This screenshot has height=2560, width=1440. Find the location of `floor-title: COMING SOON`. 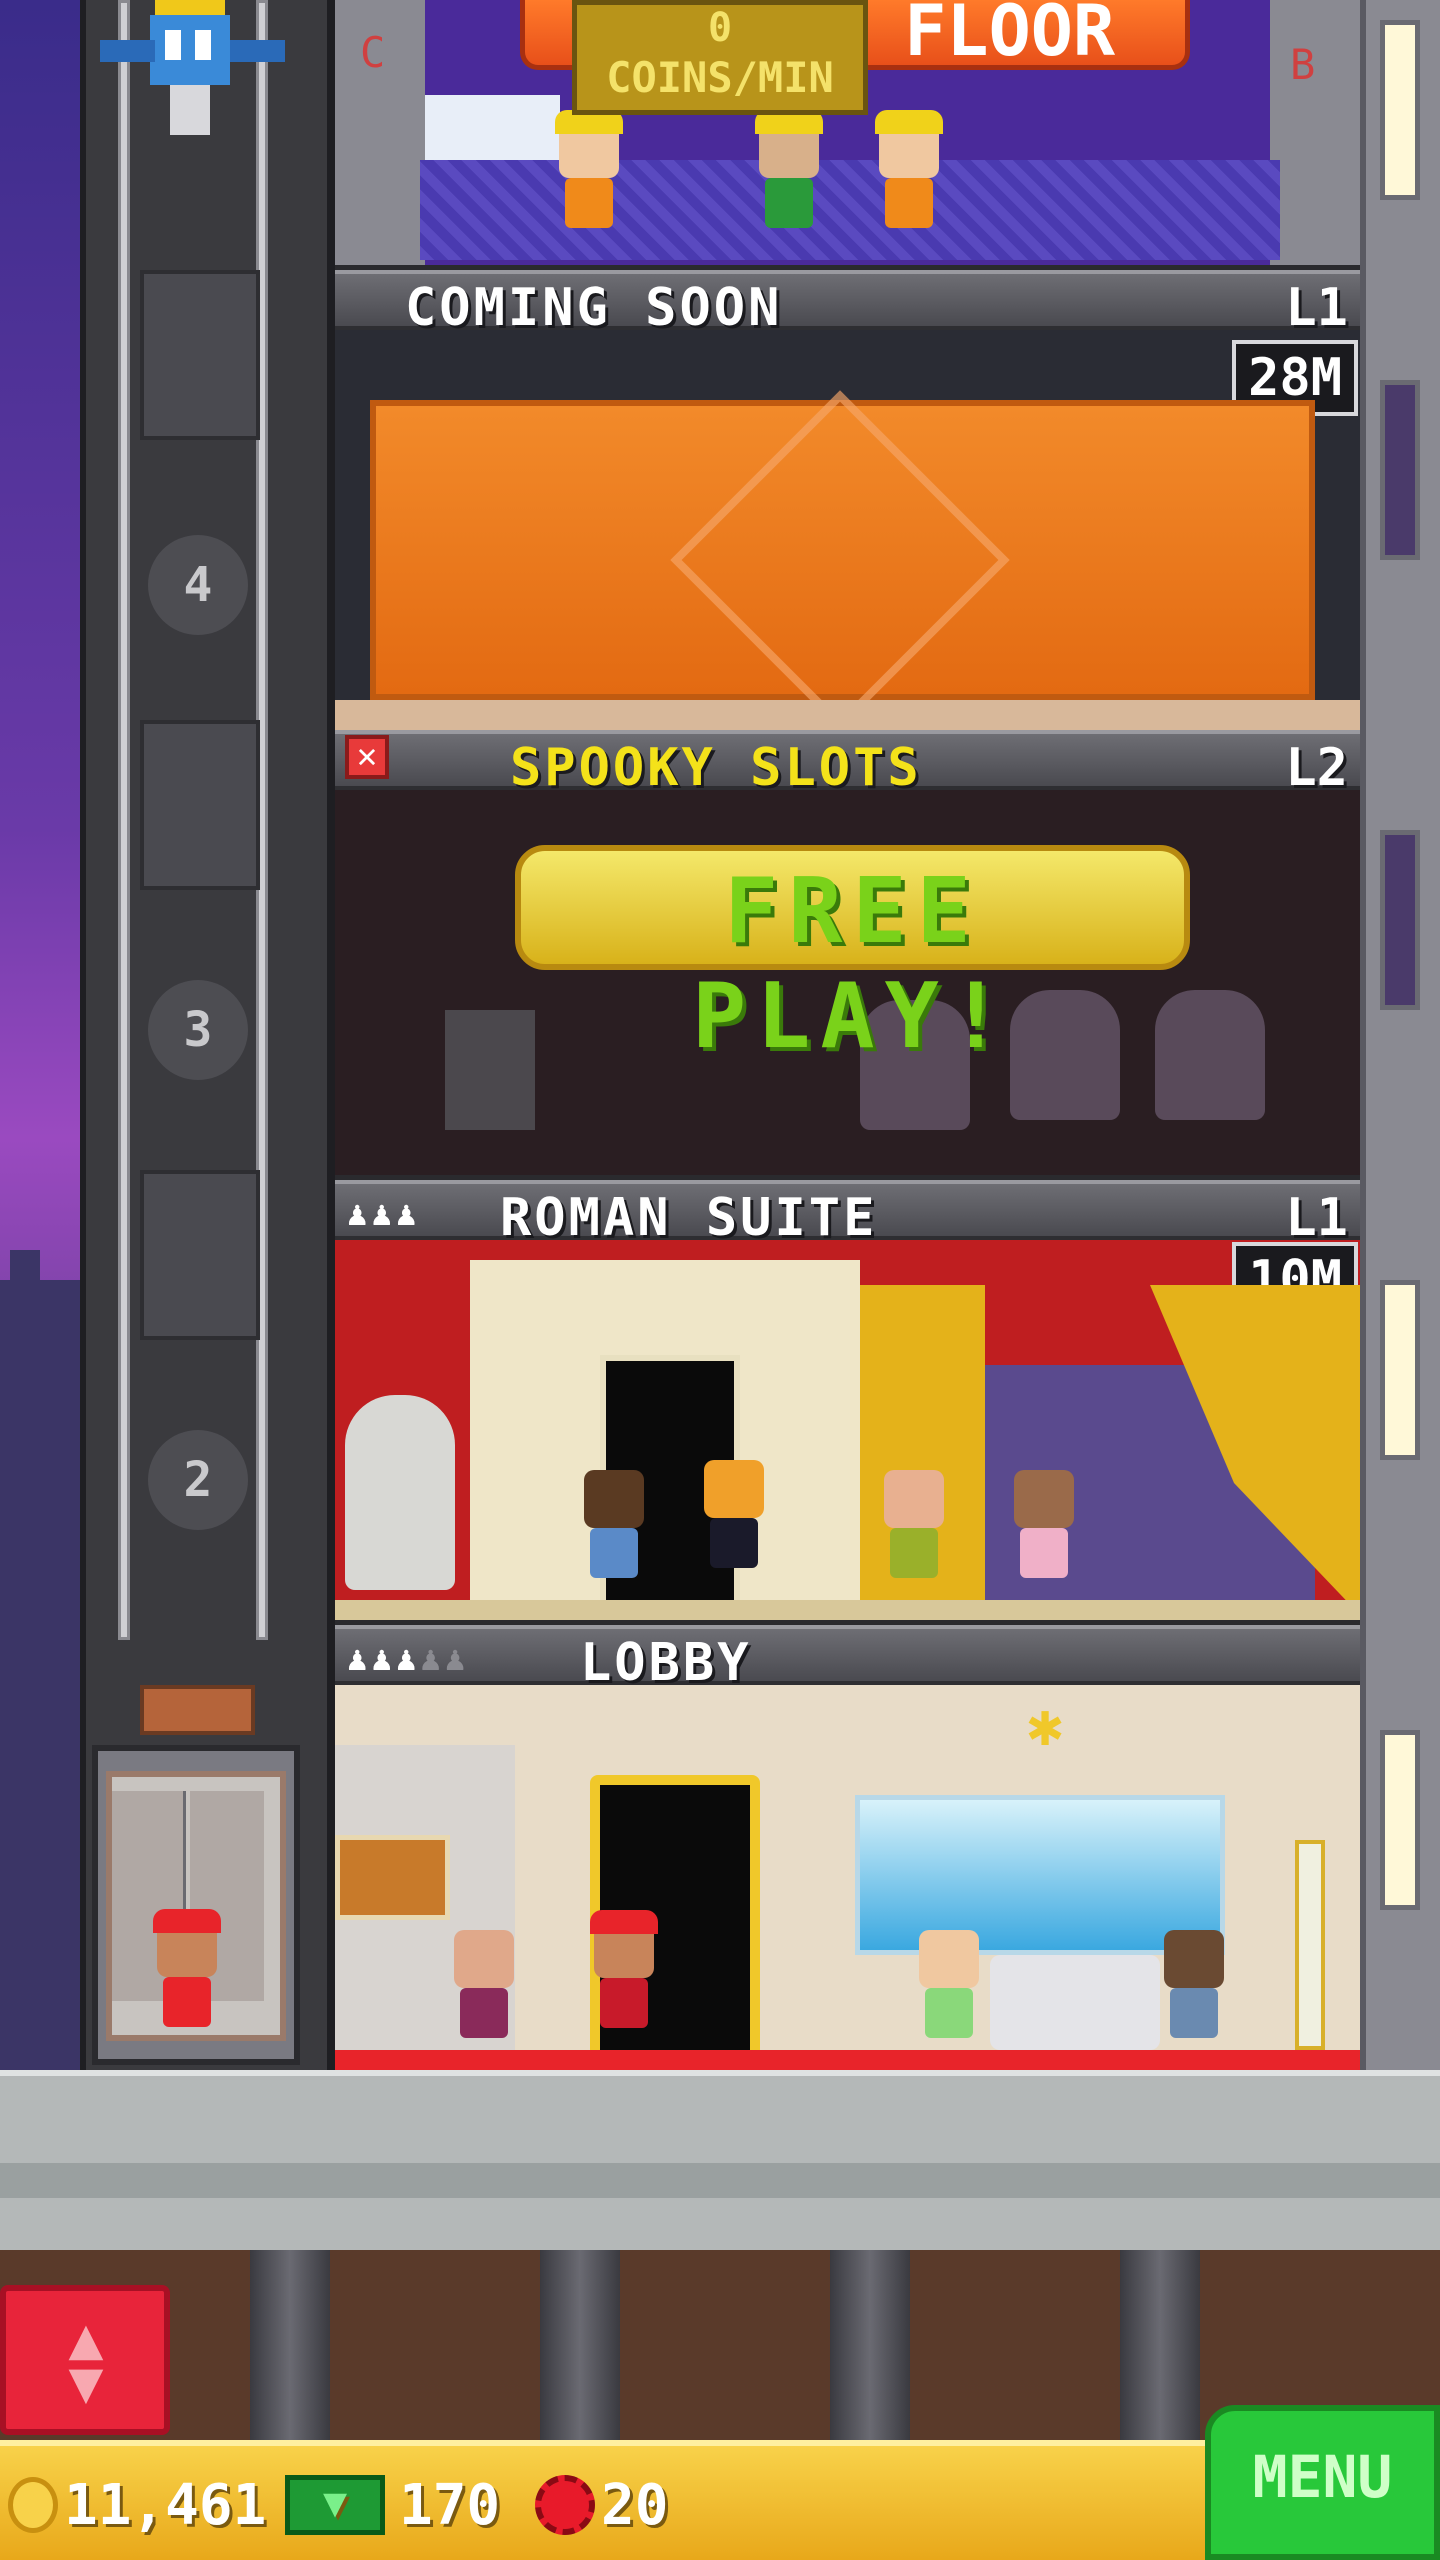

floor-title: COMING SOON is located at coordinates (594, 308).